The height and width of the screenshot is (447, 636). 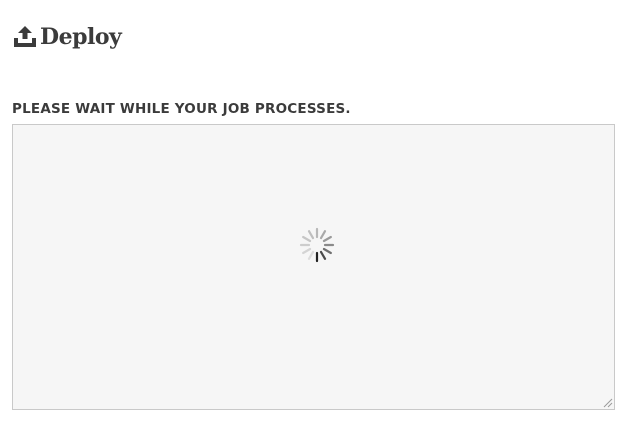 I want to click on page-title: PLEASE WAIT WHILE YOUR JOB PROCESSES., so click(x=181, y=109).